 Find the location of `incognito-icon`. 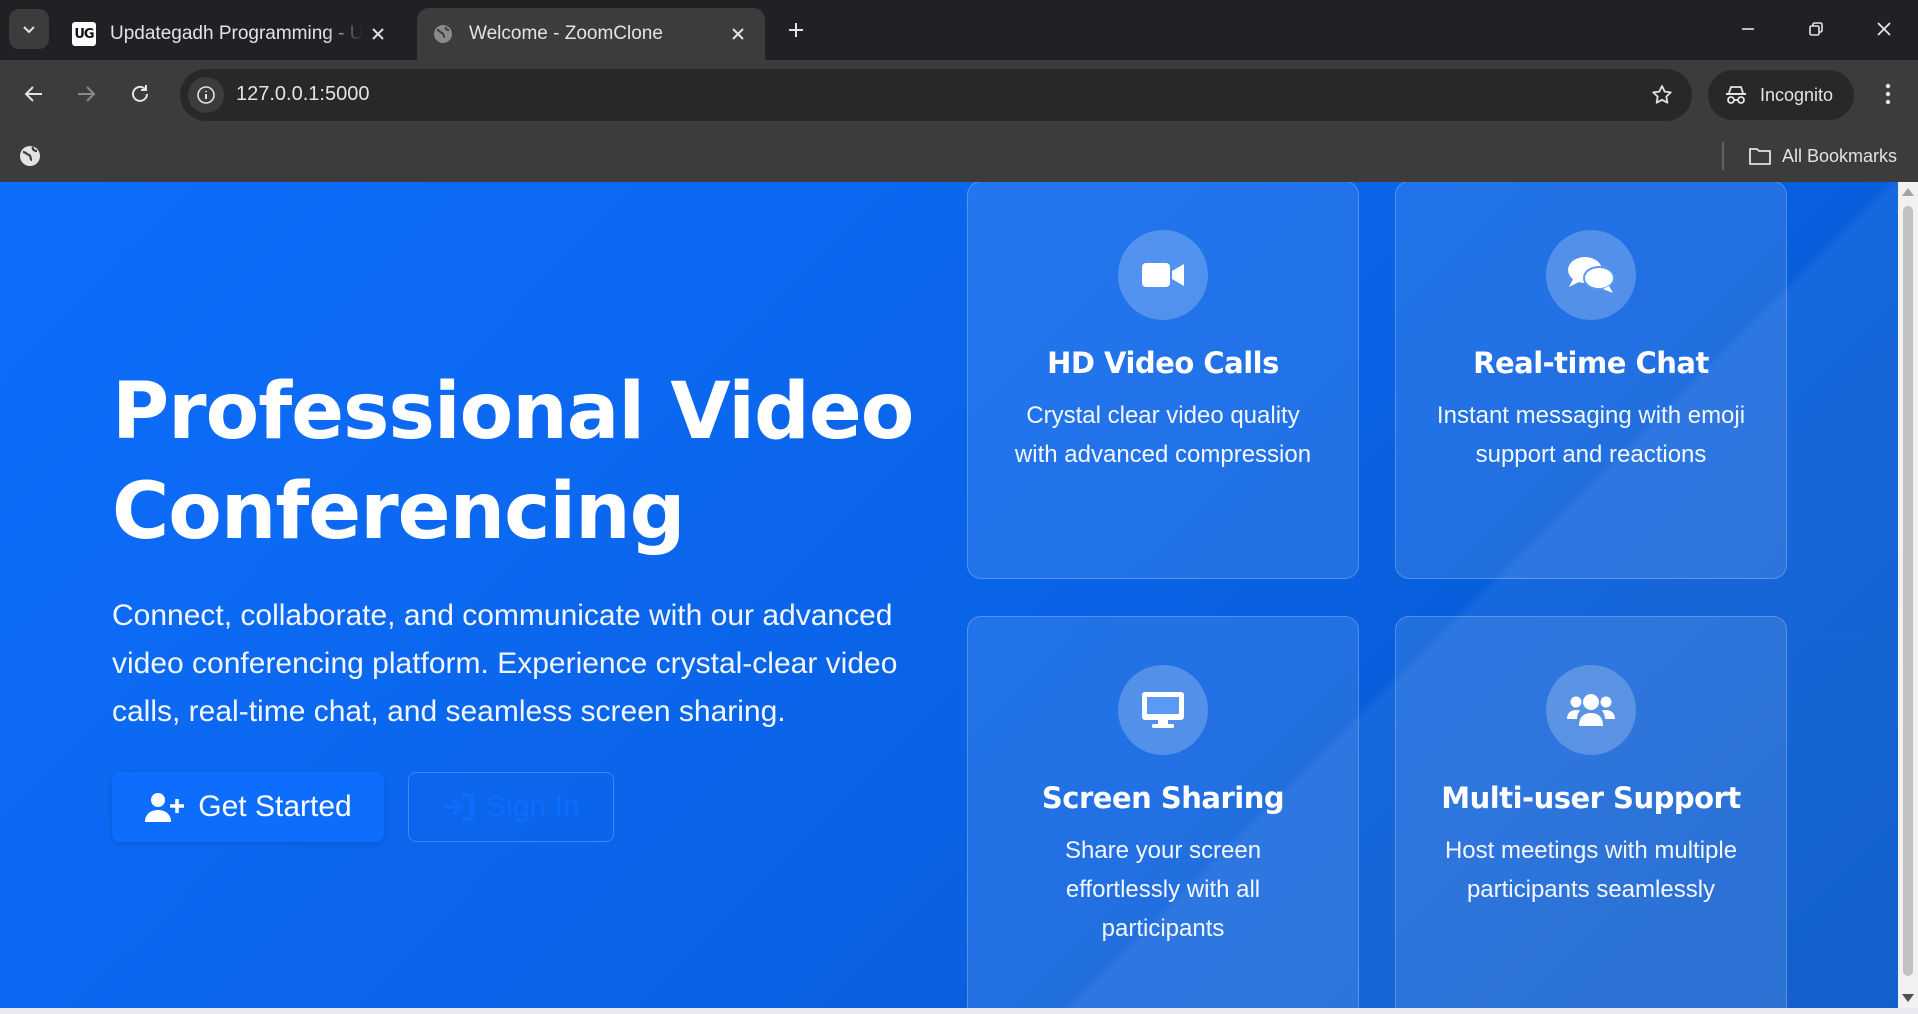

incognito-icon is located at coordinates (1736, 95).